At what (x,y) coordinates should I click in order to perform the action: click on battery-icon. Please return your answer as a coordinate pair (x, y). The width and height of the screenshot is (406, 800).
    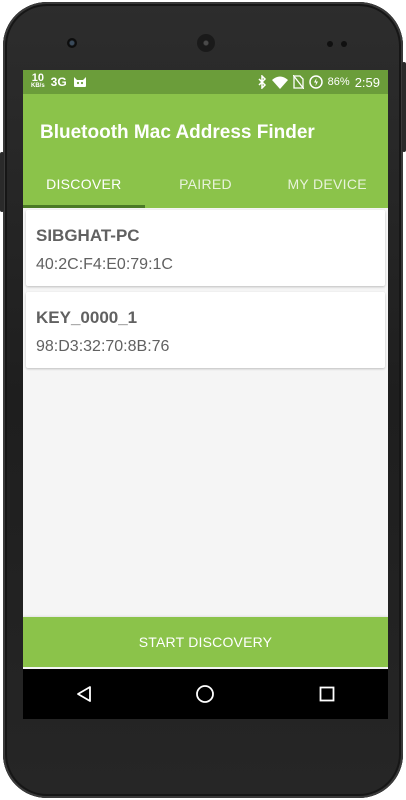
    Looking at the image, I should click on (315, 82).